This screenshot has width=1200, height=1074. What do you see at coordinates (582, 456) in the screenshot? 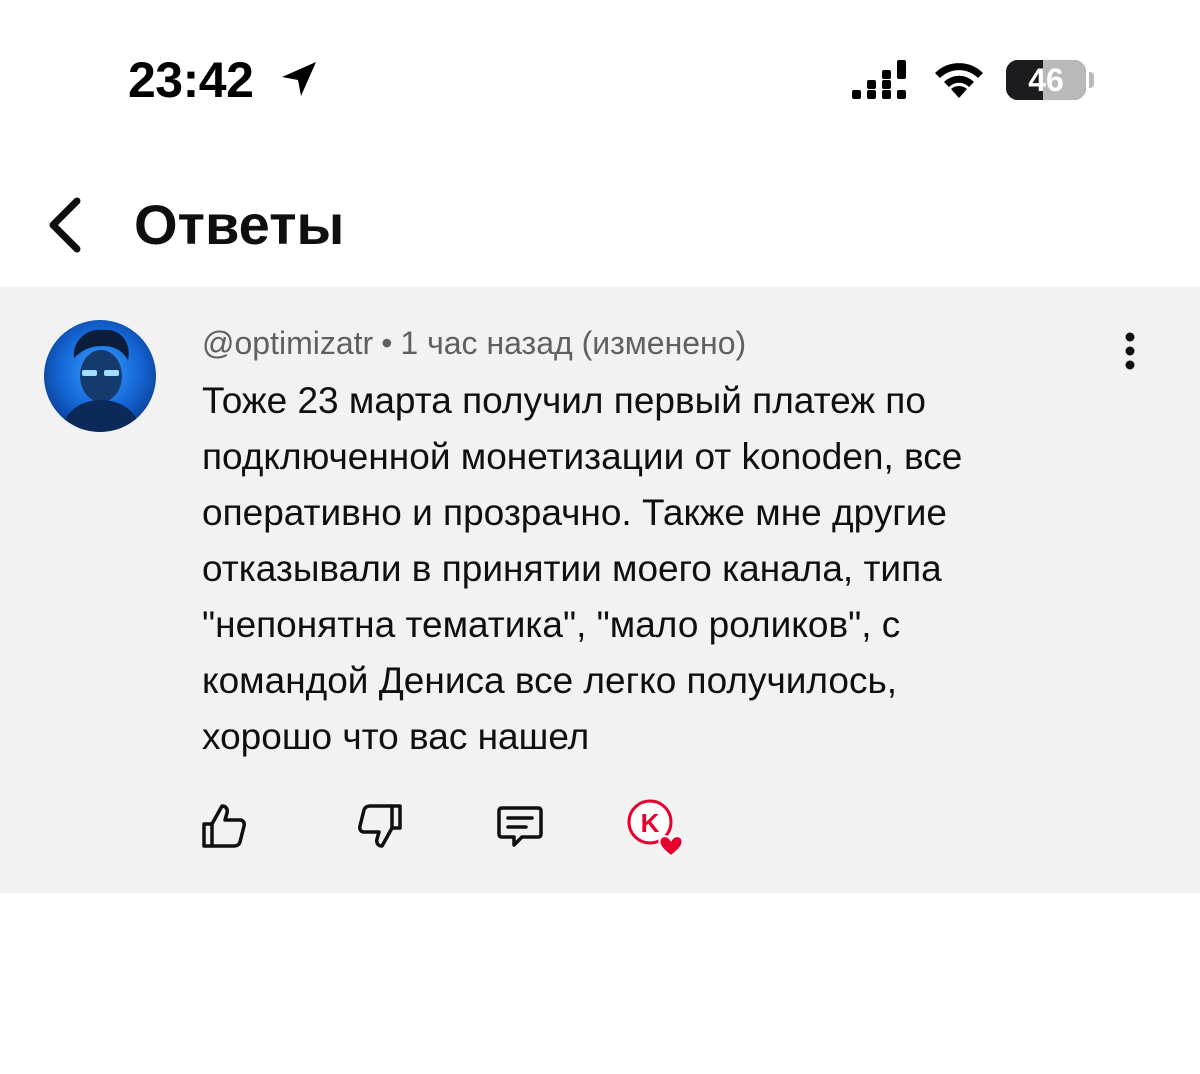
I see `comment-text-line: подключенной монетизации от konoden, все` at bounding box center [582, 456].